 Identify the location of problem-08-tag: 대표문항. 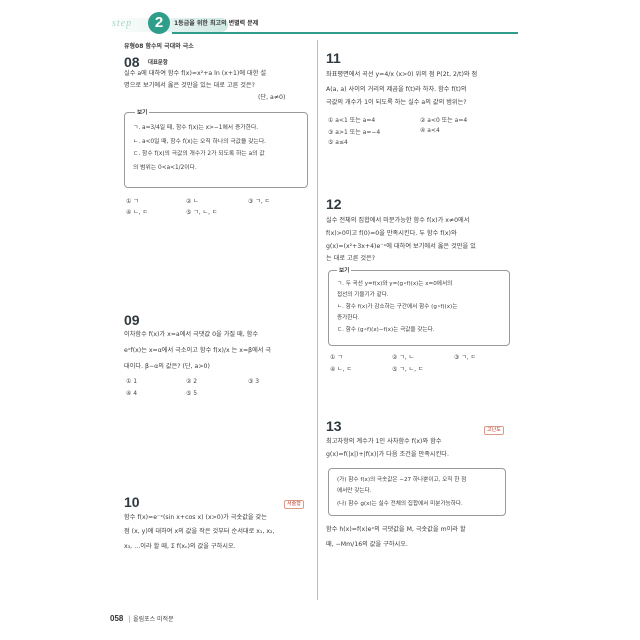
(158, 63).